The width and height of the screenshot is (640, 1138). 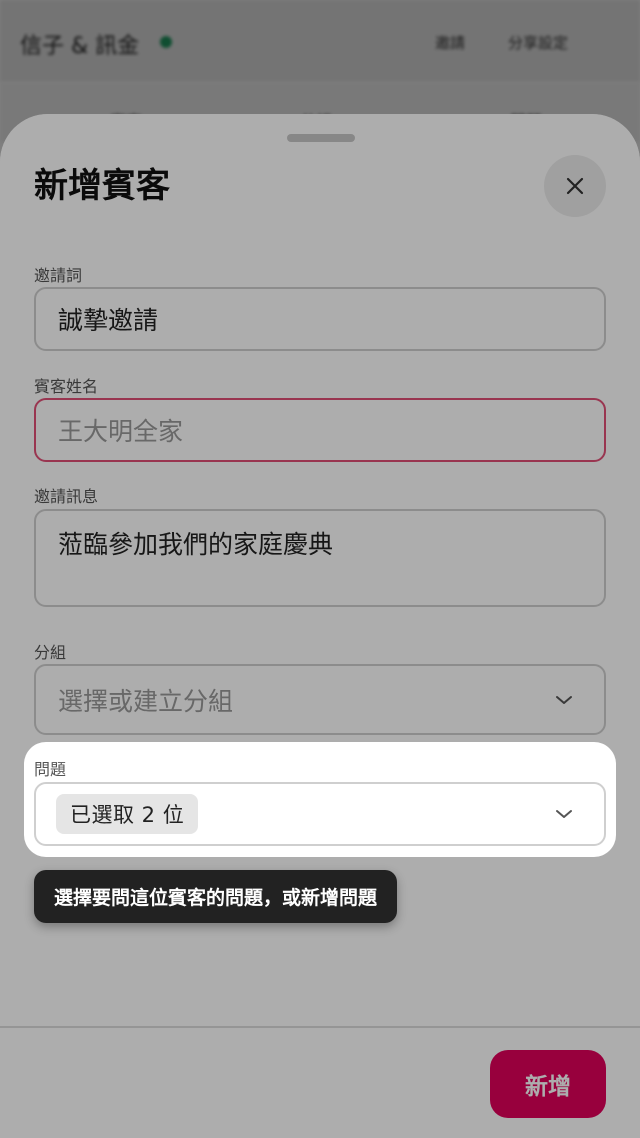 What do you see at coordinates (50, 769) in the screenshot?
I see `questions-label: 問題` at bounding box center [50, 769].